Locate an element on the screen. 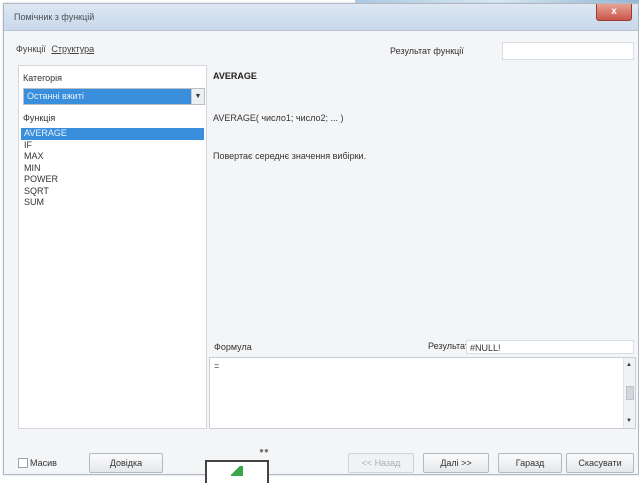 This screenshot has height=483, width=639. tab-structure: Структура is located at coordinates (72, 49).